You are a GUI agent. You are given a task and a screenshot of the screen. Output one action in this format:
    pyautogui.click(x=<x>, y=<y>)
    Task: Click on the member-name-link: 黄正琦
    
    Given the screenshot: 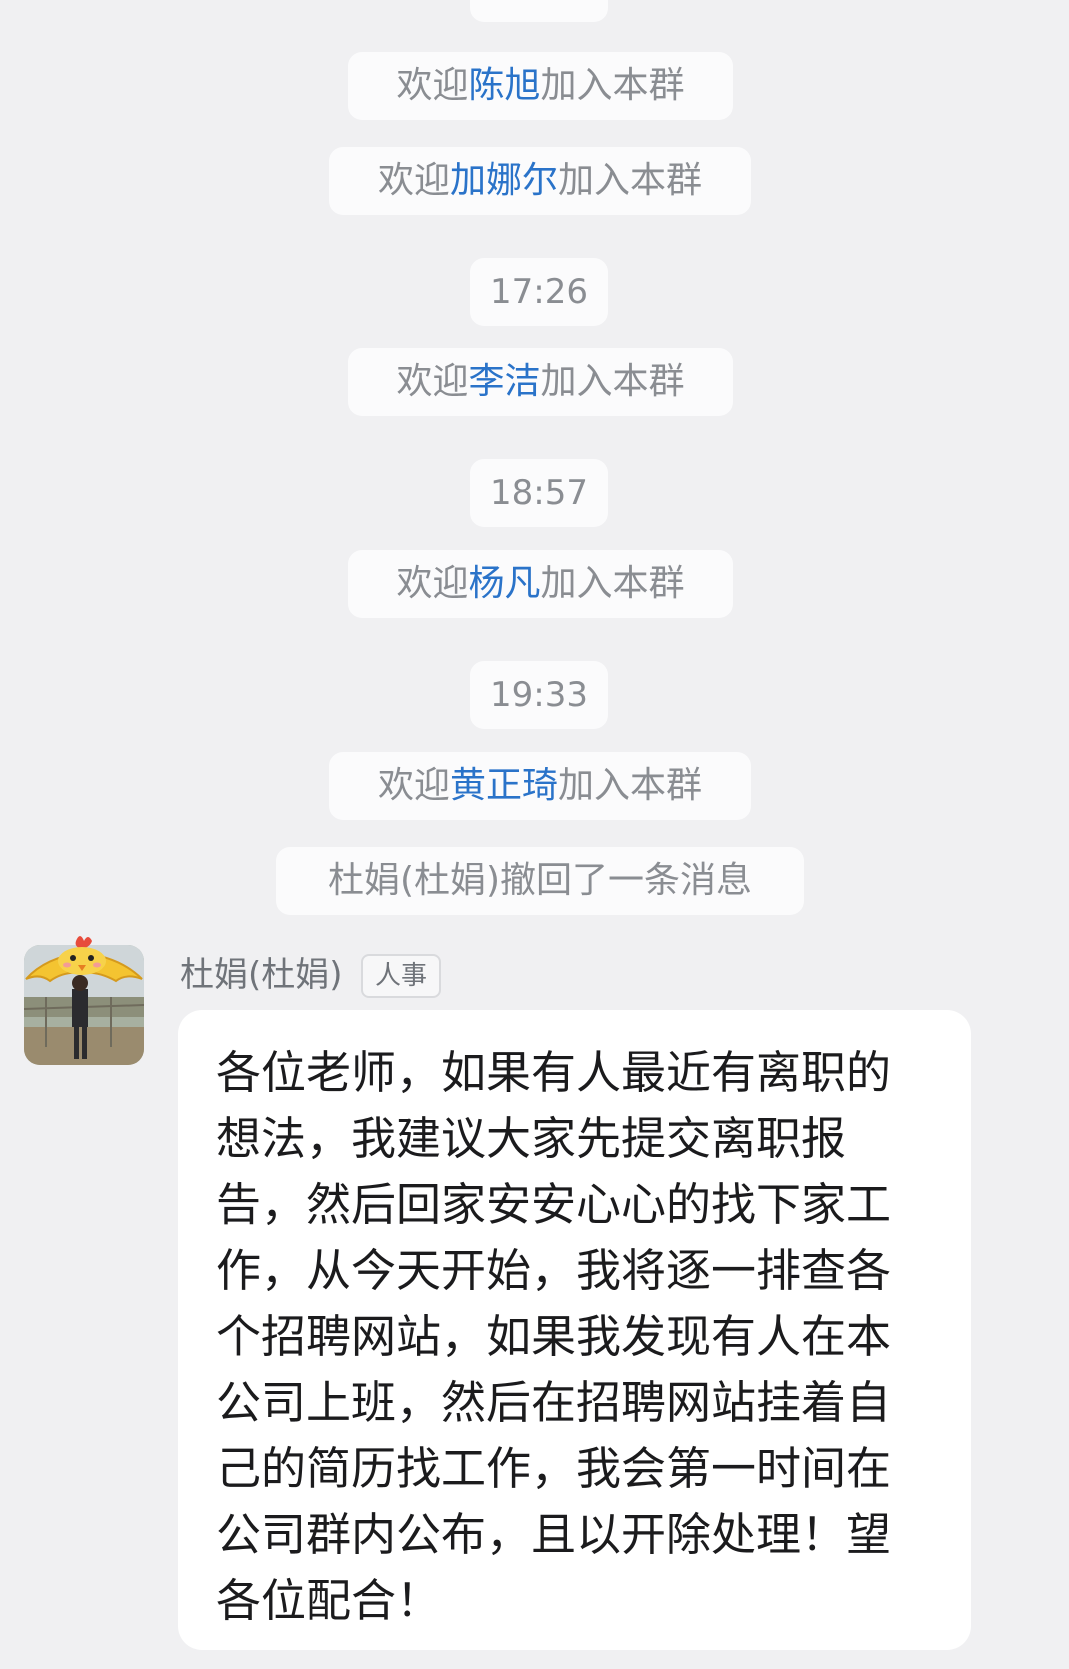 What is the action you would take?
    pyautogui.click(x=504, y=785)
    